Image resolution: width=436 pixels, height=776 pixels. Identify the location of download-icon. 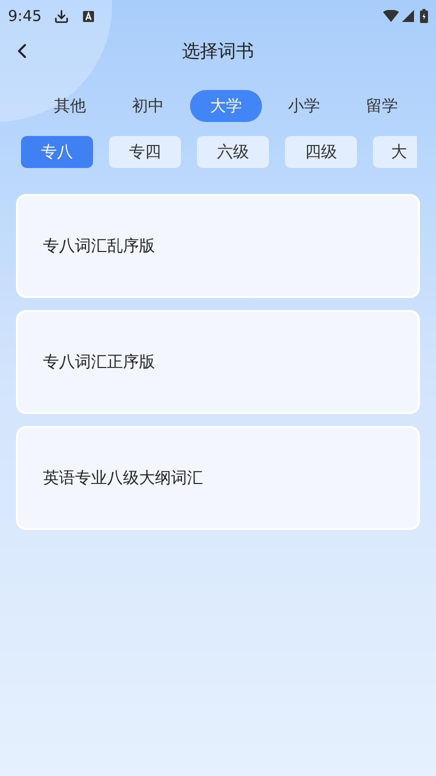
(61, 16).